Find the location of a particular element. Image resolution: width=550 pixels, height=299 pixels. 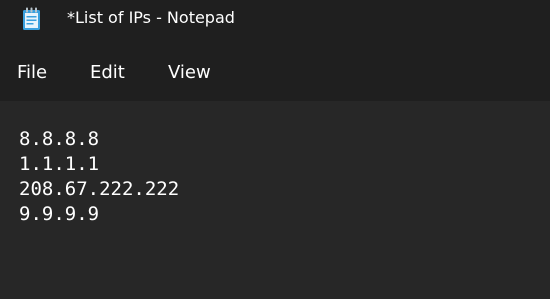

menu-file: File is located at coordinates (32, 73).